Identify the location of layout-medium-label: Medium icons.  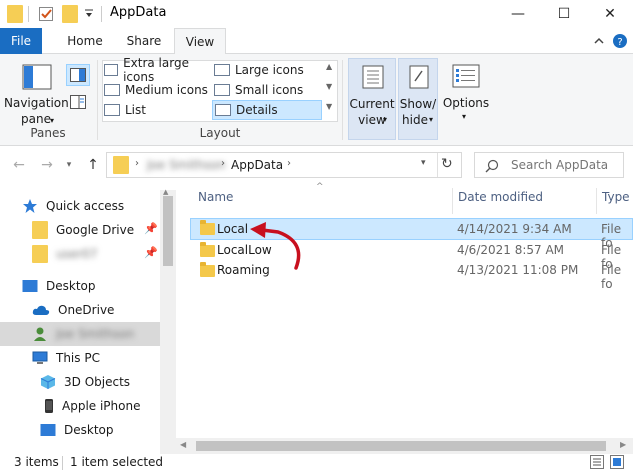
(166, 90).